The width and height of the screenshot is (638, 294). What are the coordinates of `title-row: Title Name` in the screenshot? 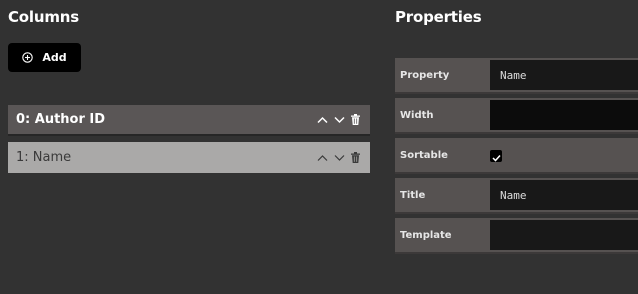 It's located at (516, 196).